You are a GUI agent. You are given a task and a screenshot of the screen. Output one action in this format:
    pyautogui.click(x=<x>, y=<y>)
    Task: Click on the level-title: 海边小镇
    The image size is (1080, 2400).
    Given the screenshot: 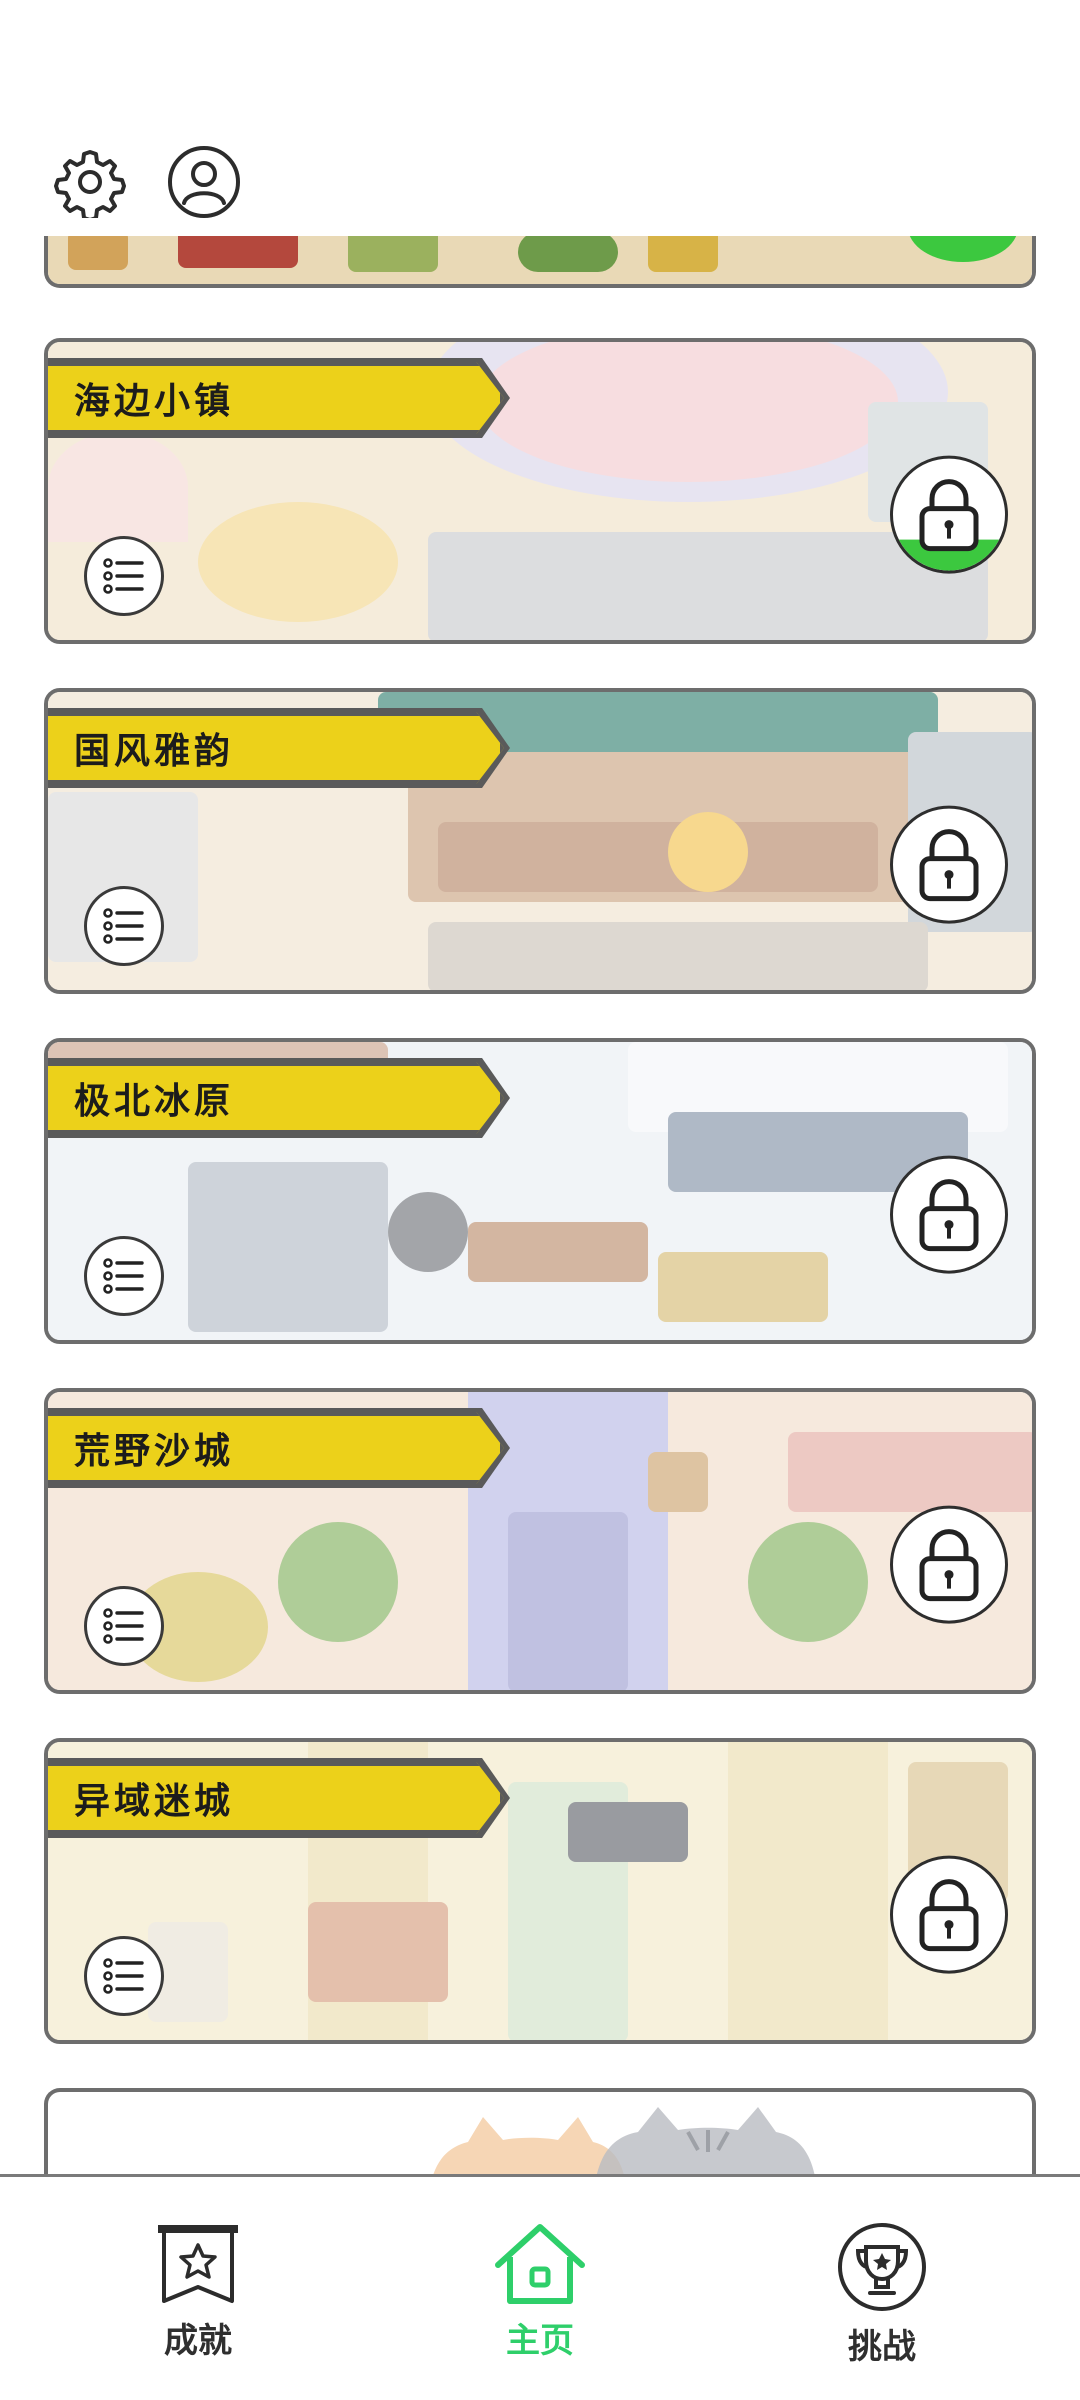 What is the action you would take?
    pyautogui.click(x=276, y=398)
    